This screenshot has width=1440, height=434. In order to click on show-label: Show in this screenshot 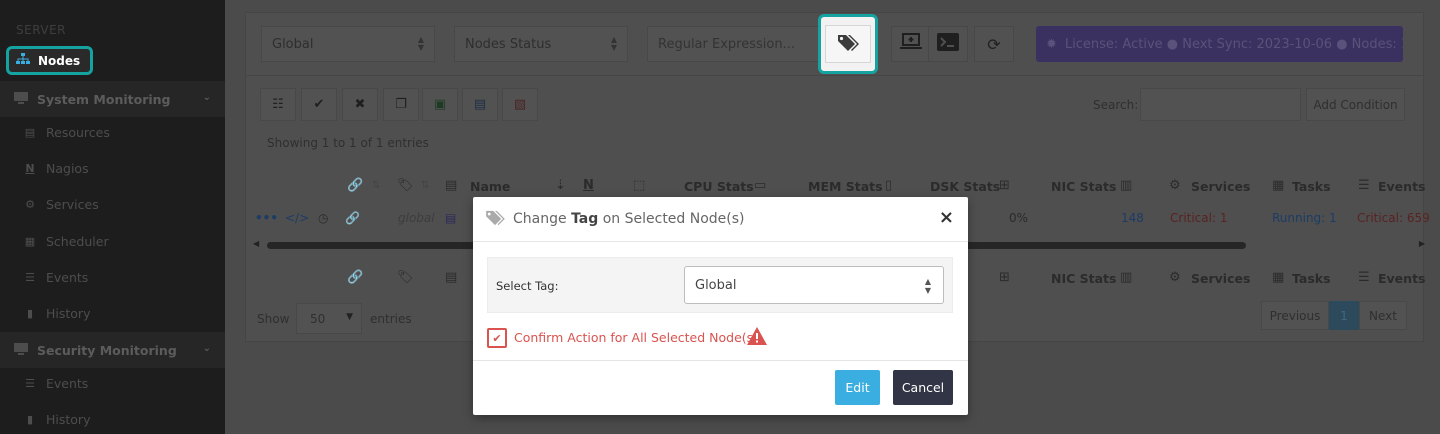, I will do `click(273, 319)`.